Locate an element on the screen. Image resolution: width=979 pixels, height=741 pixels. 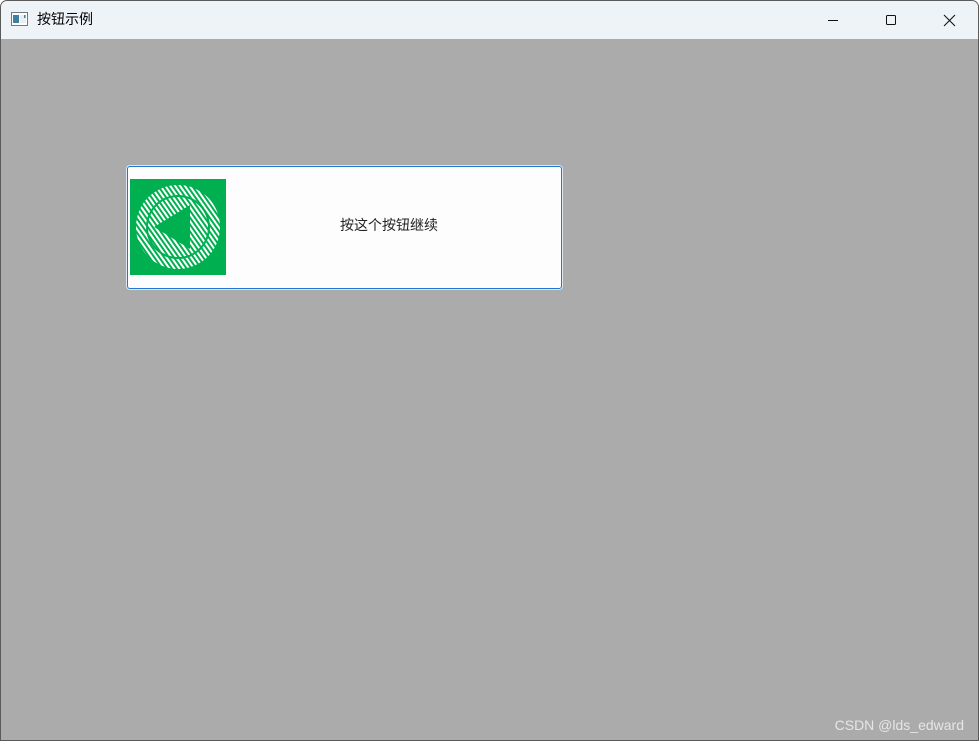
close-icon is located at coordinates (949, 20).